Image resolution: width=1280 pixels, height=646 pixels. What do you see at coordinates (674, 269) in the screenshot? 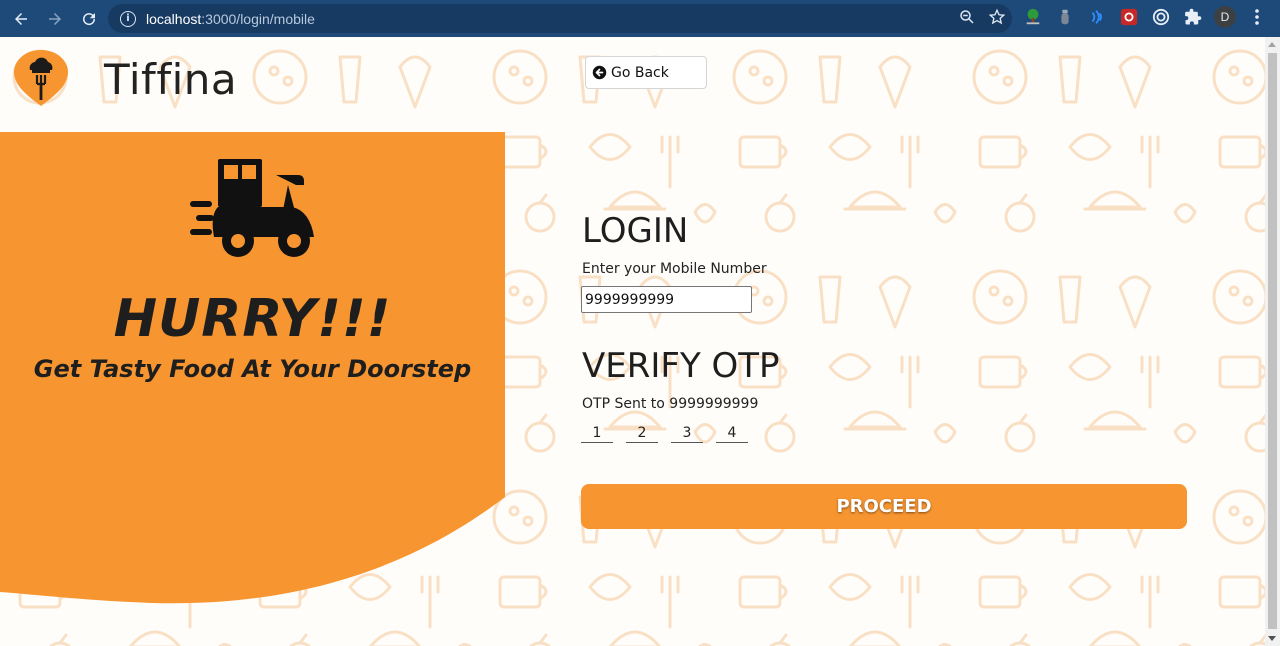
I see `mobile-number-label: Enter your Mobile Number` at bounding box center [674, 269].